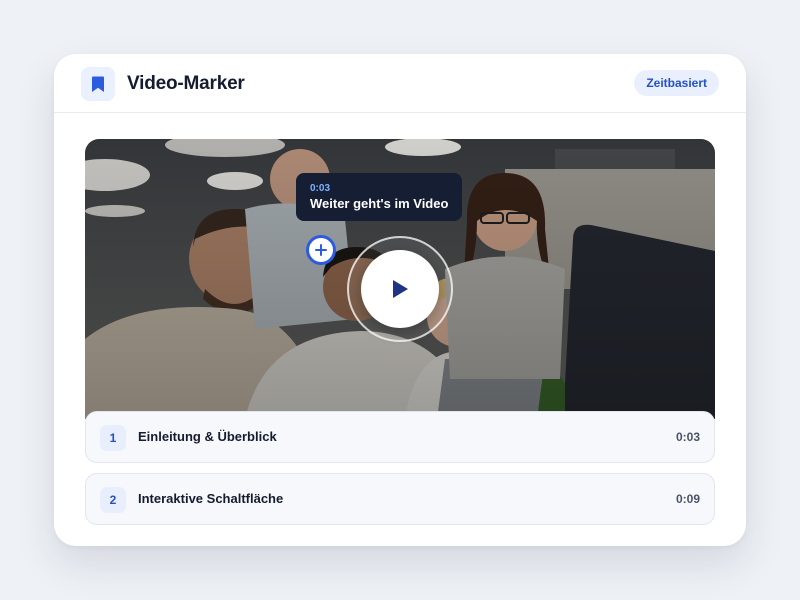 The image size is (800, 600). I want to click on bookmark-icon, so click(98, 84).